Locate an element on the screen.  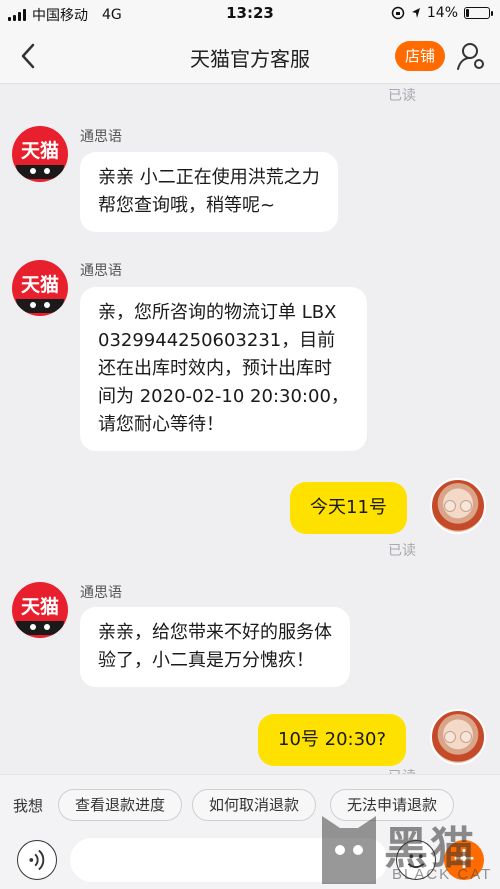
message-line: 间为 2020-02-10 20:30:00， is located at coordinates (223, 396).